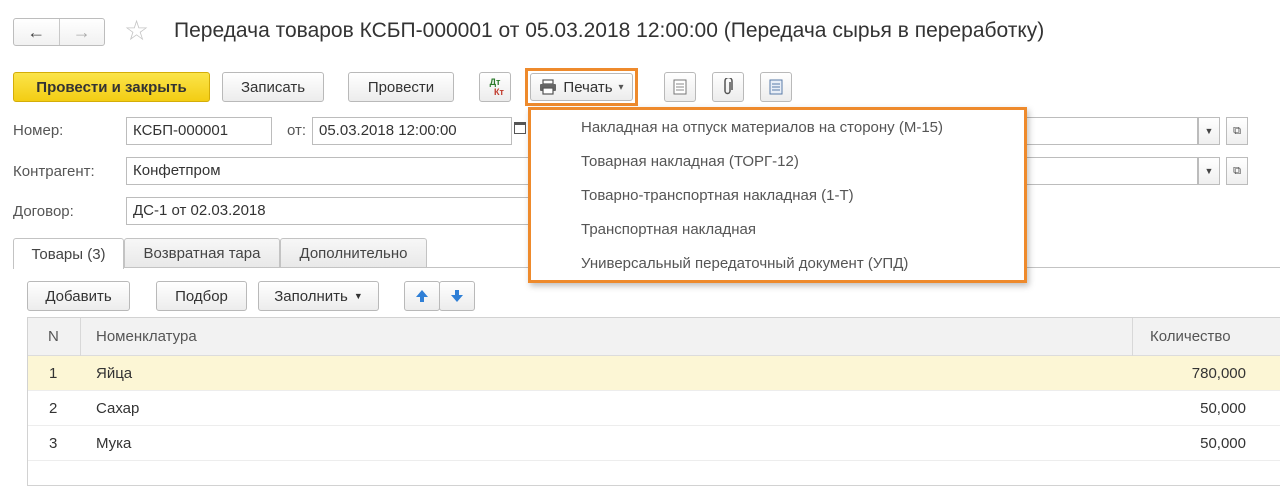 The height and width of the screenshot is (486, 1280). What do you see at coordinates (499, 92) in the screenshot?
I see `kt-label: Кт` at bounding box center [499, 92].